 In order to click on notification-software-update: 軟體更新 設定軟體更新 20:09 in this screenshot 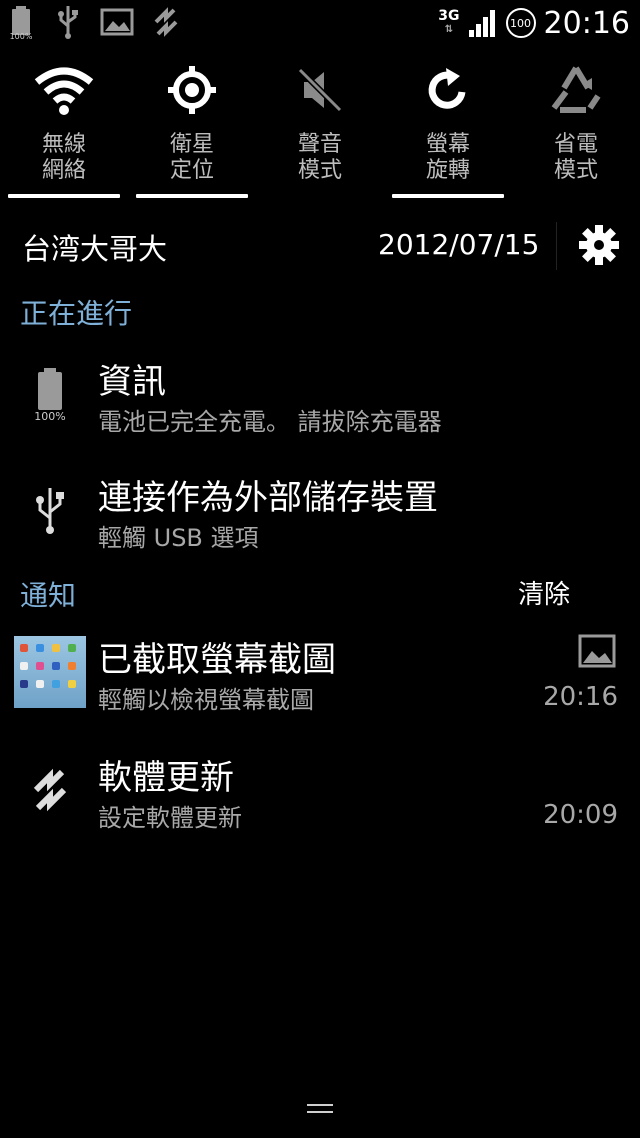, I will do `click(320, 805)`.